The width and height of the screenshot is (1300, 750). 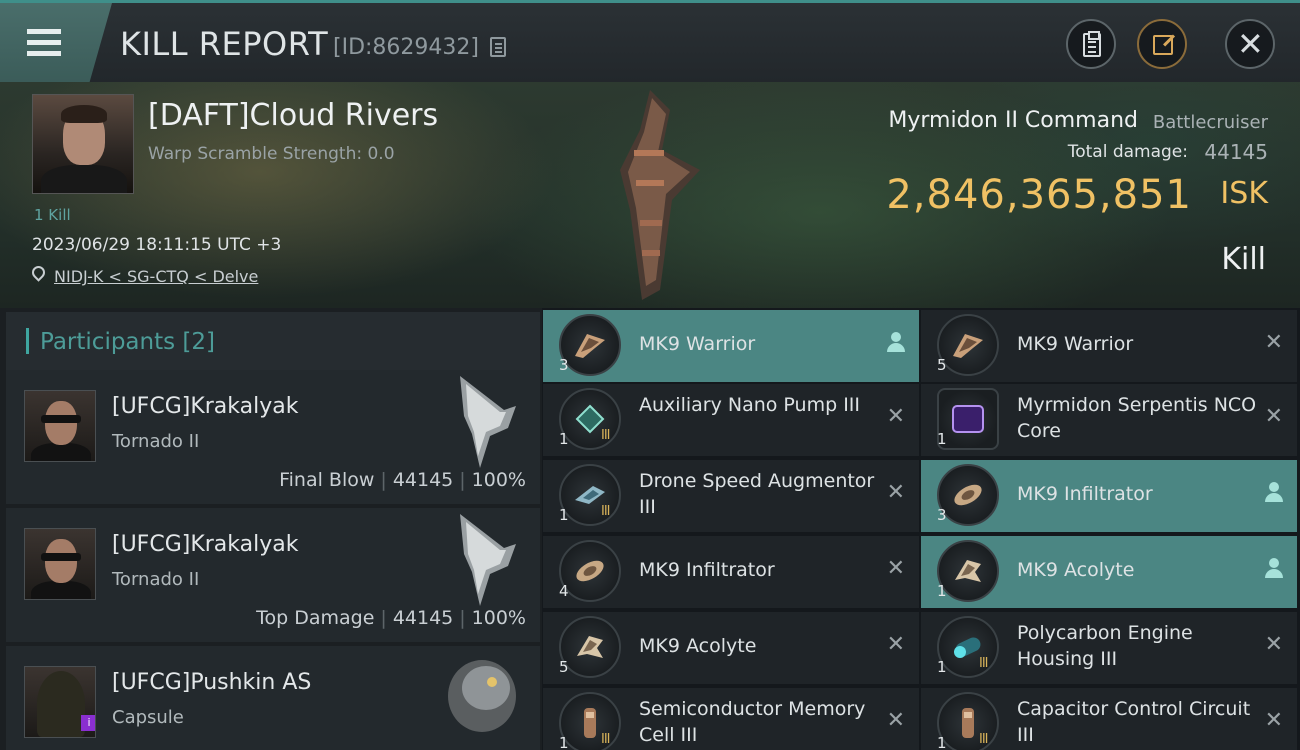 I want to click on participant-stats: Top Damage | 44145 | 100%, so click(x=391, y=618).